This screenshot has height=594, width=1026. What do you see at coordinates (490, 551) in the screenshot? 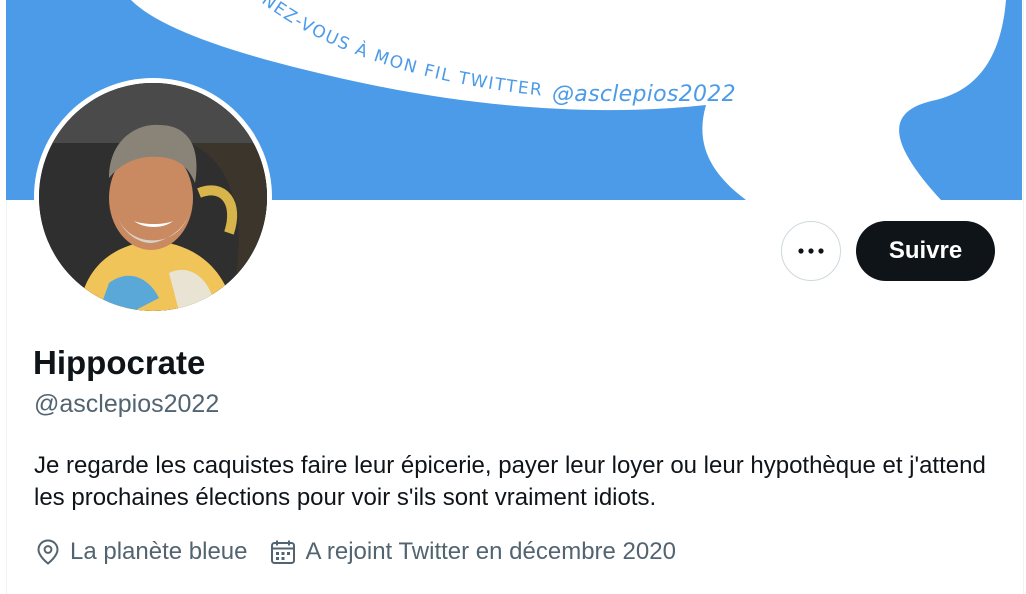
I see `joined-text: A rejoint Twitter en décembre 2020` at bounding box center [490, 551].